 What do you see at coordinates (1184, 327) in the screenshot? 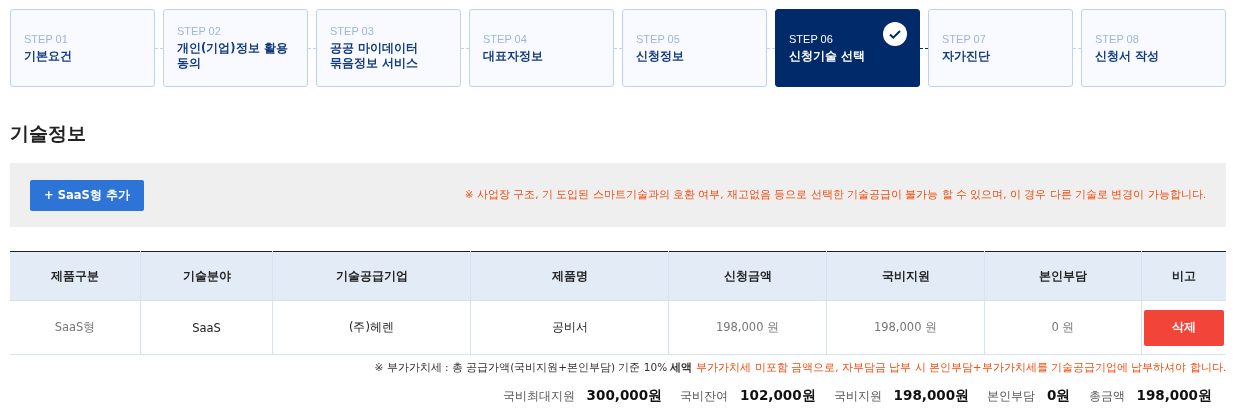
I see `delete-button: 삭제` at bounding box center [1184, 327].